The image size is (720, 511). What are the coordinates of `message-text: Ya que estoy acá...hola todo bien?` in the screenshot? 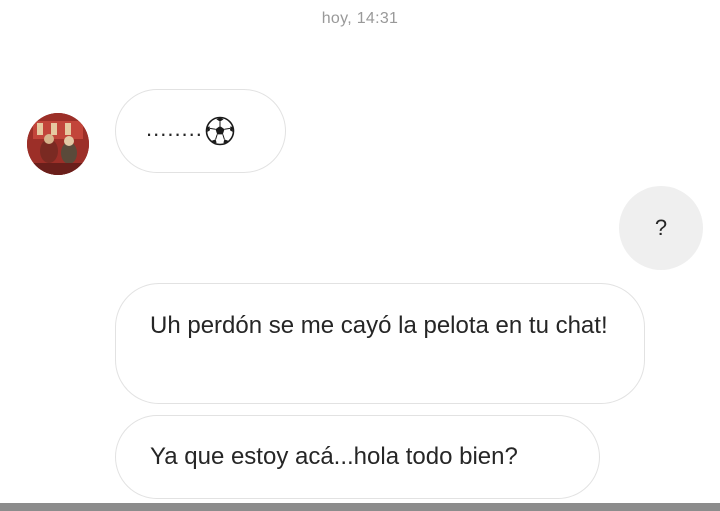 It's located at (334, 456).